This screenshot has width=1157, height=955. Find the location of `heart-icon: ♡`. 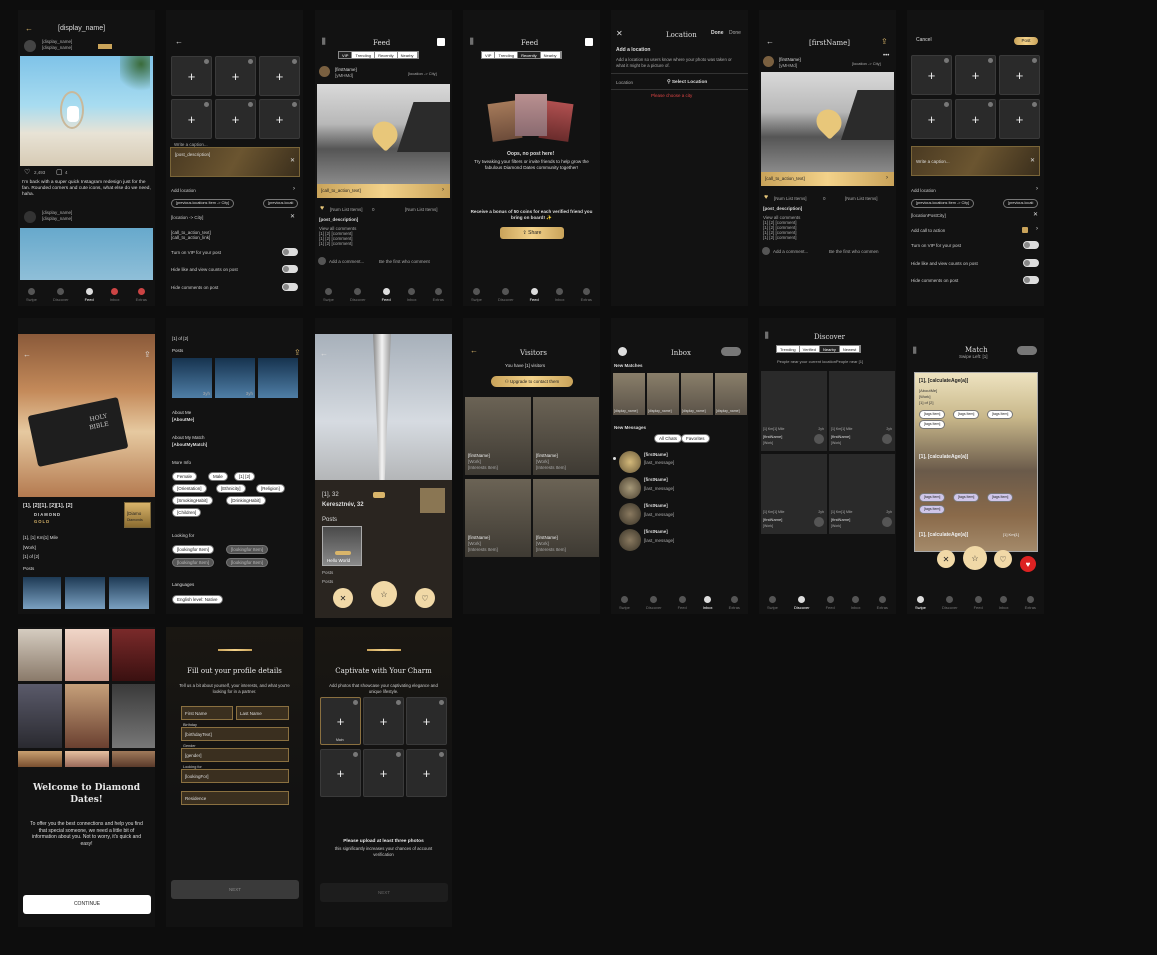

heart-icon: ♡ is located at coordinates (27, 172).